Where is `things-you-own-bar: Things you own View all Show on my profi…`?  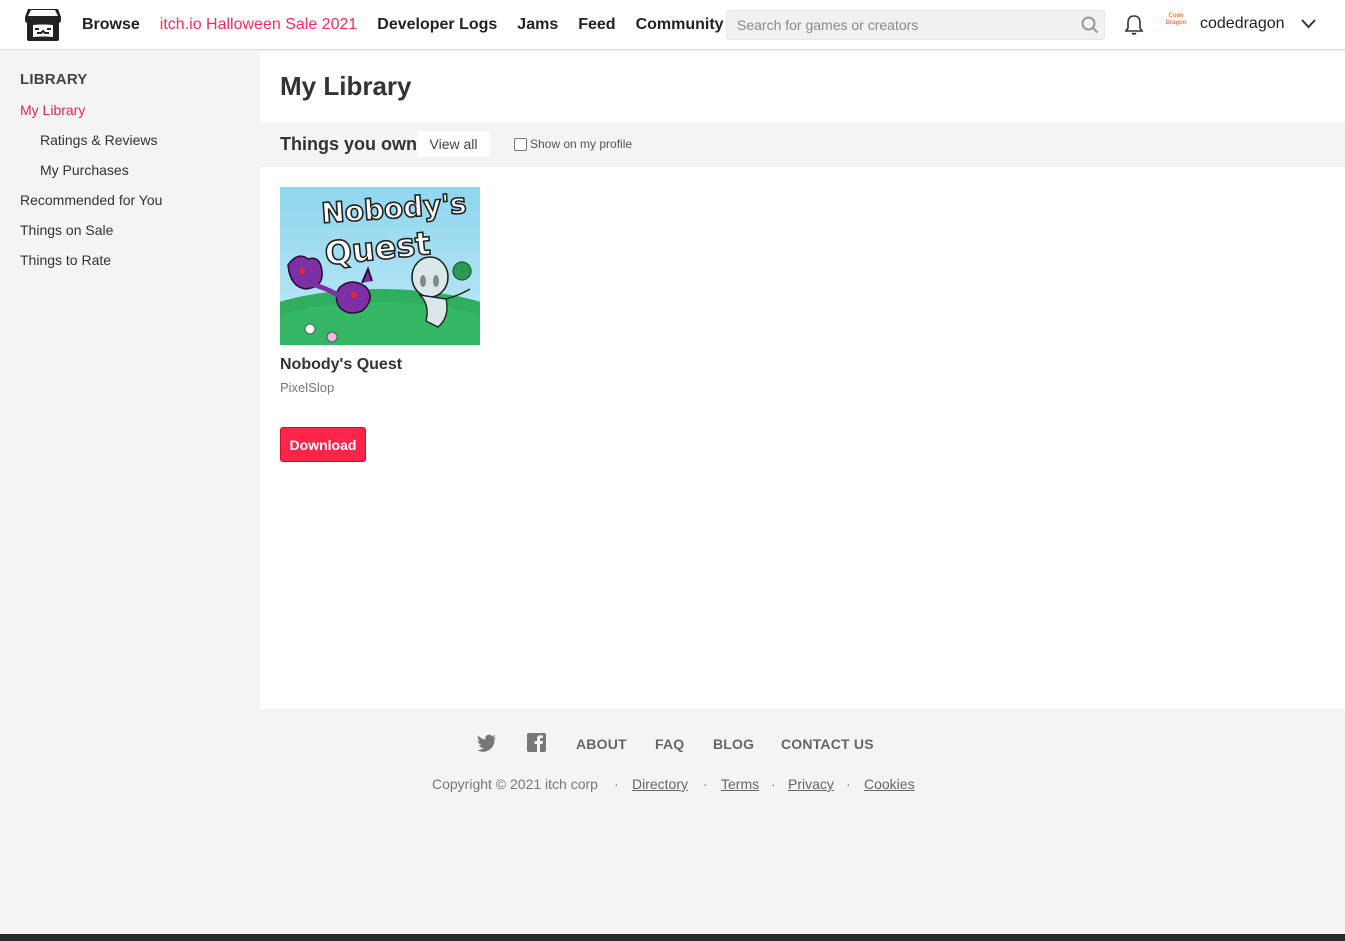
things-you-own-bar: Things you own View all Show on my profi… is located at coordinates (802, 144).